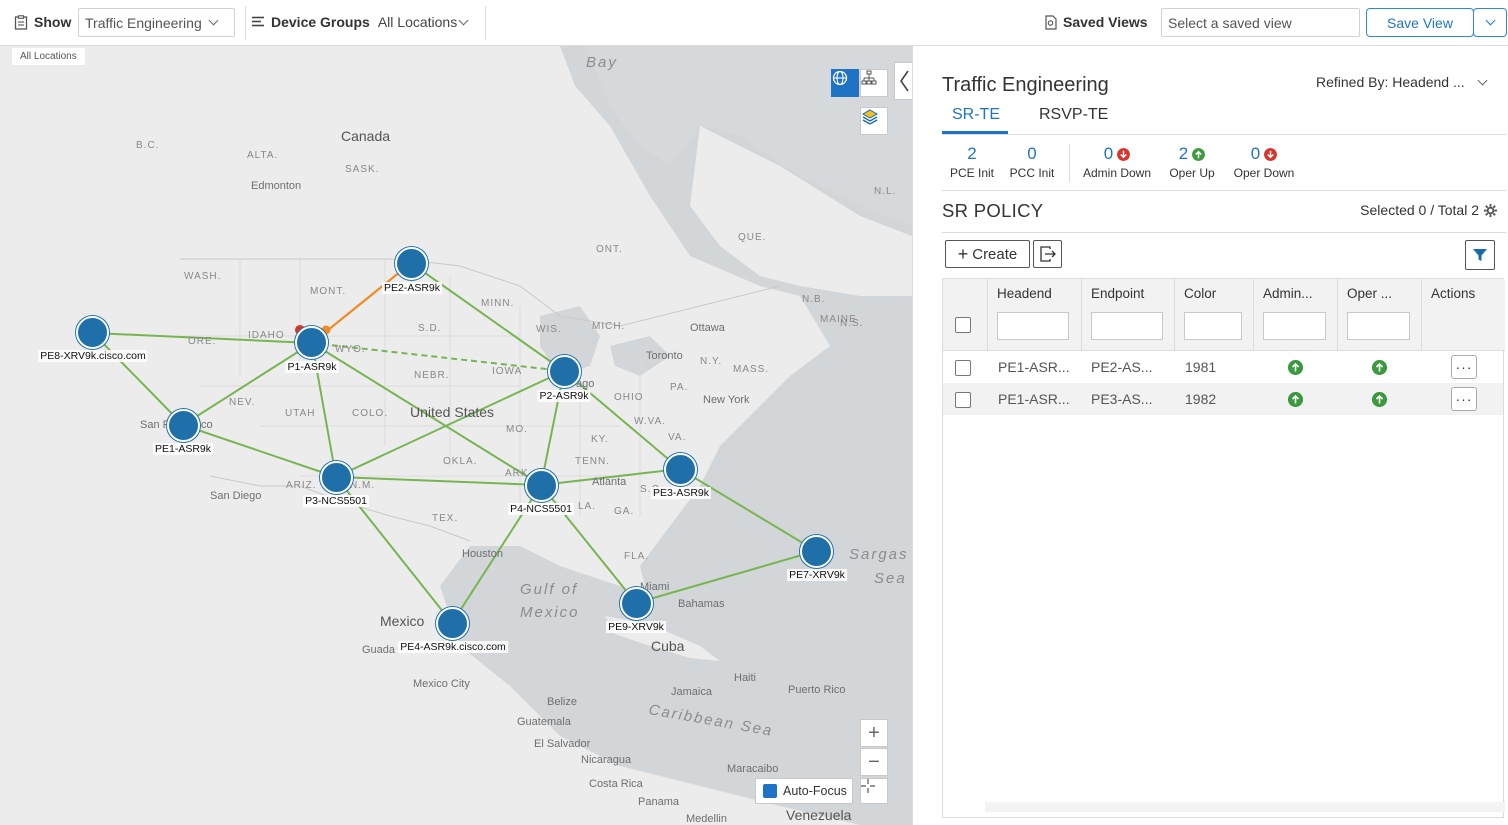 The width and height of the screenshot is (1508, 825). Describe the element at coordinates (452, 623) in the screenshot. I see `router-node-pe4-asr9k` at that location.